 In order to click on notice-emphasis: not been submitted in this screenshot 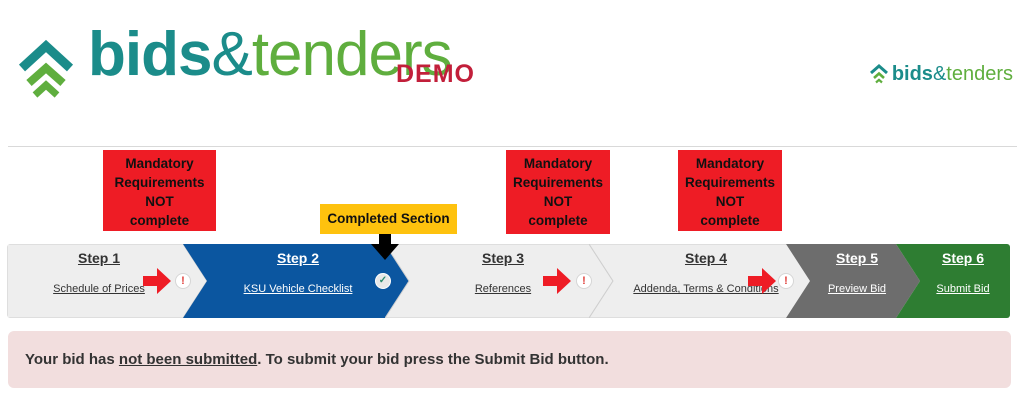, I will do `click(188, 359)`.